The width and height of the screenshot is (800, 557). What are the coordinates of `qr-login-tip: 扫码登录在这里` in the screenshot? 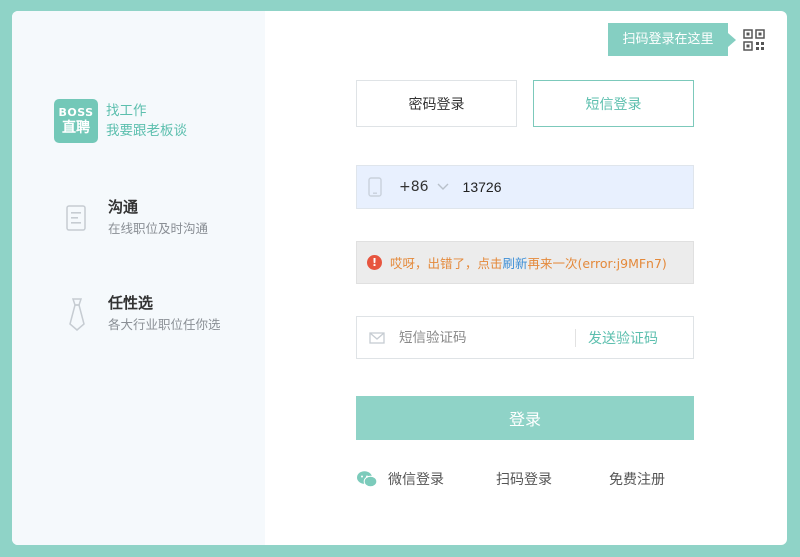 It's located at (672, 39).